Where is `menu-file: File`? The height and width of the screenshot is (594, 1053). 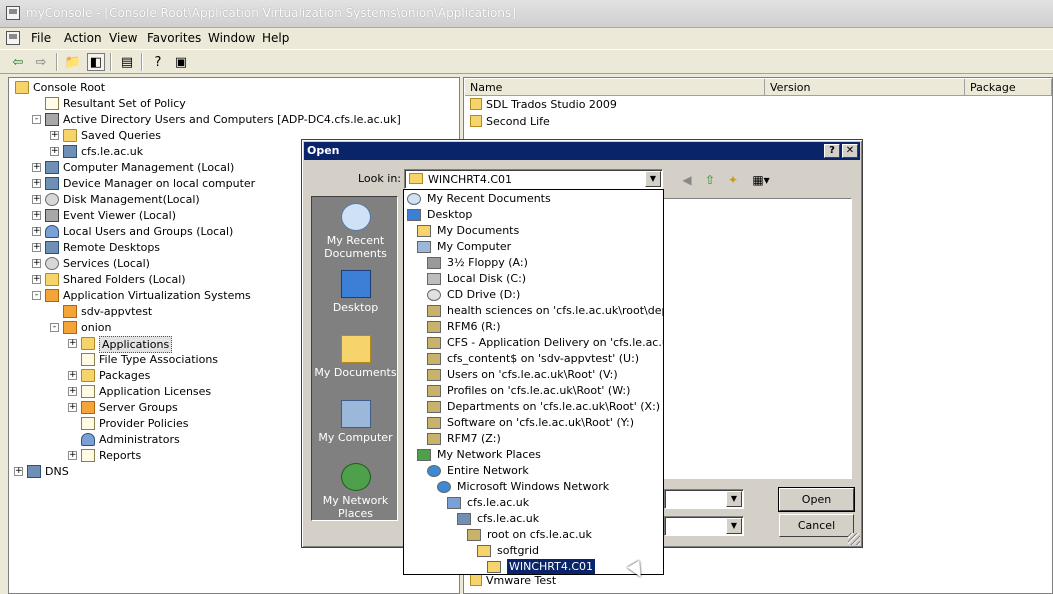
menu-file: File is located at coordinates (41, 38).